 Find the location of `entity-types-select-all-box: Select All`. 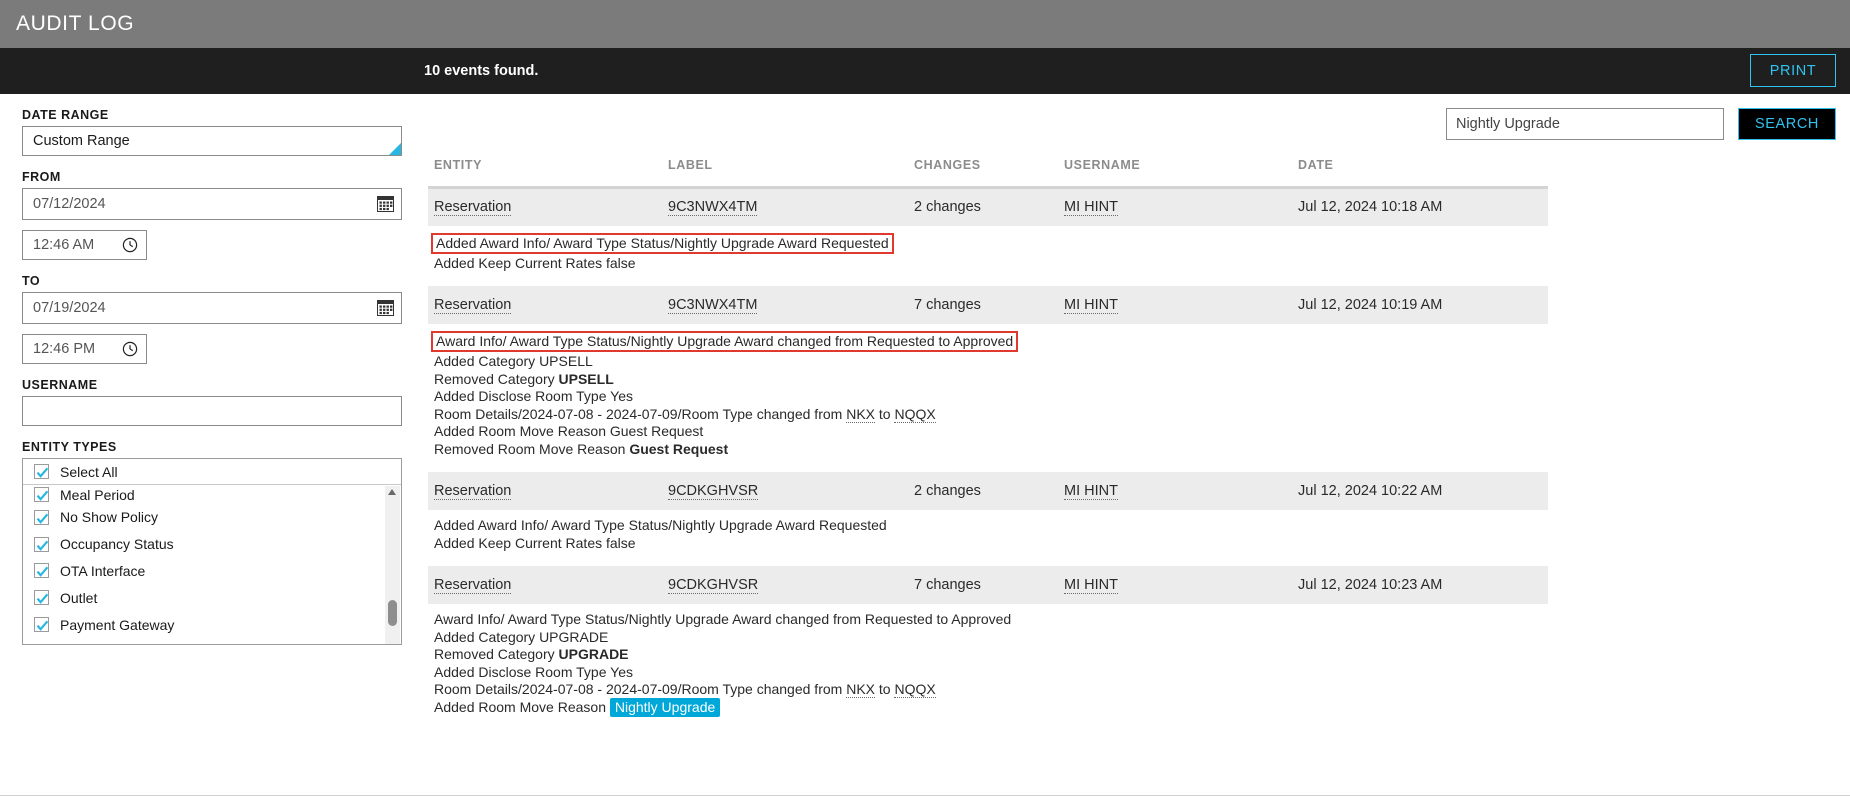

entity-types-select-all-box: Select All is located at coordinates (212, 471).